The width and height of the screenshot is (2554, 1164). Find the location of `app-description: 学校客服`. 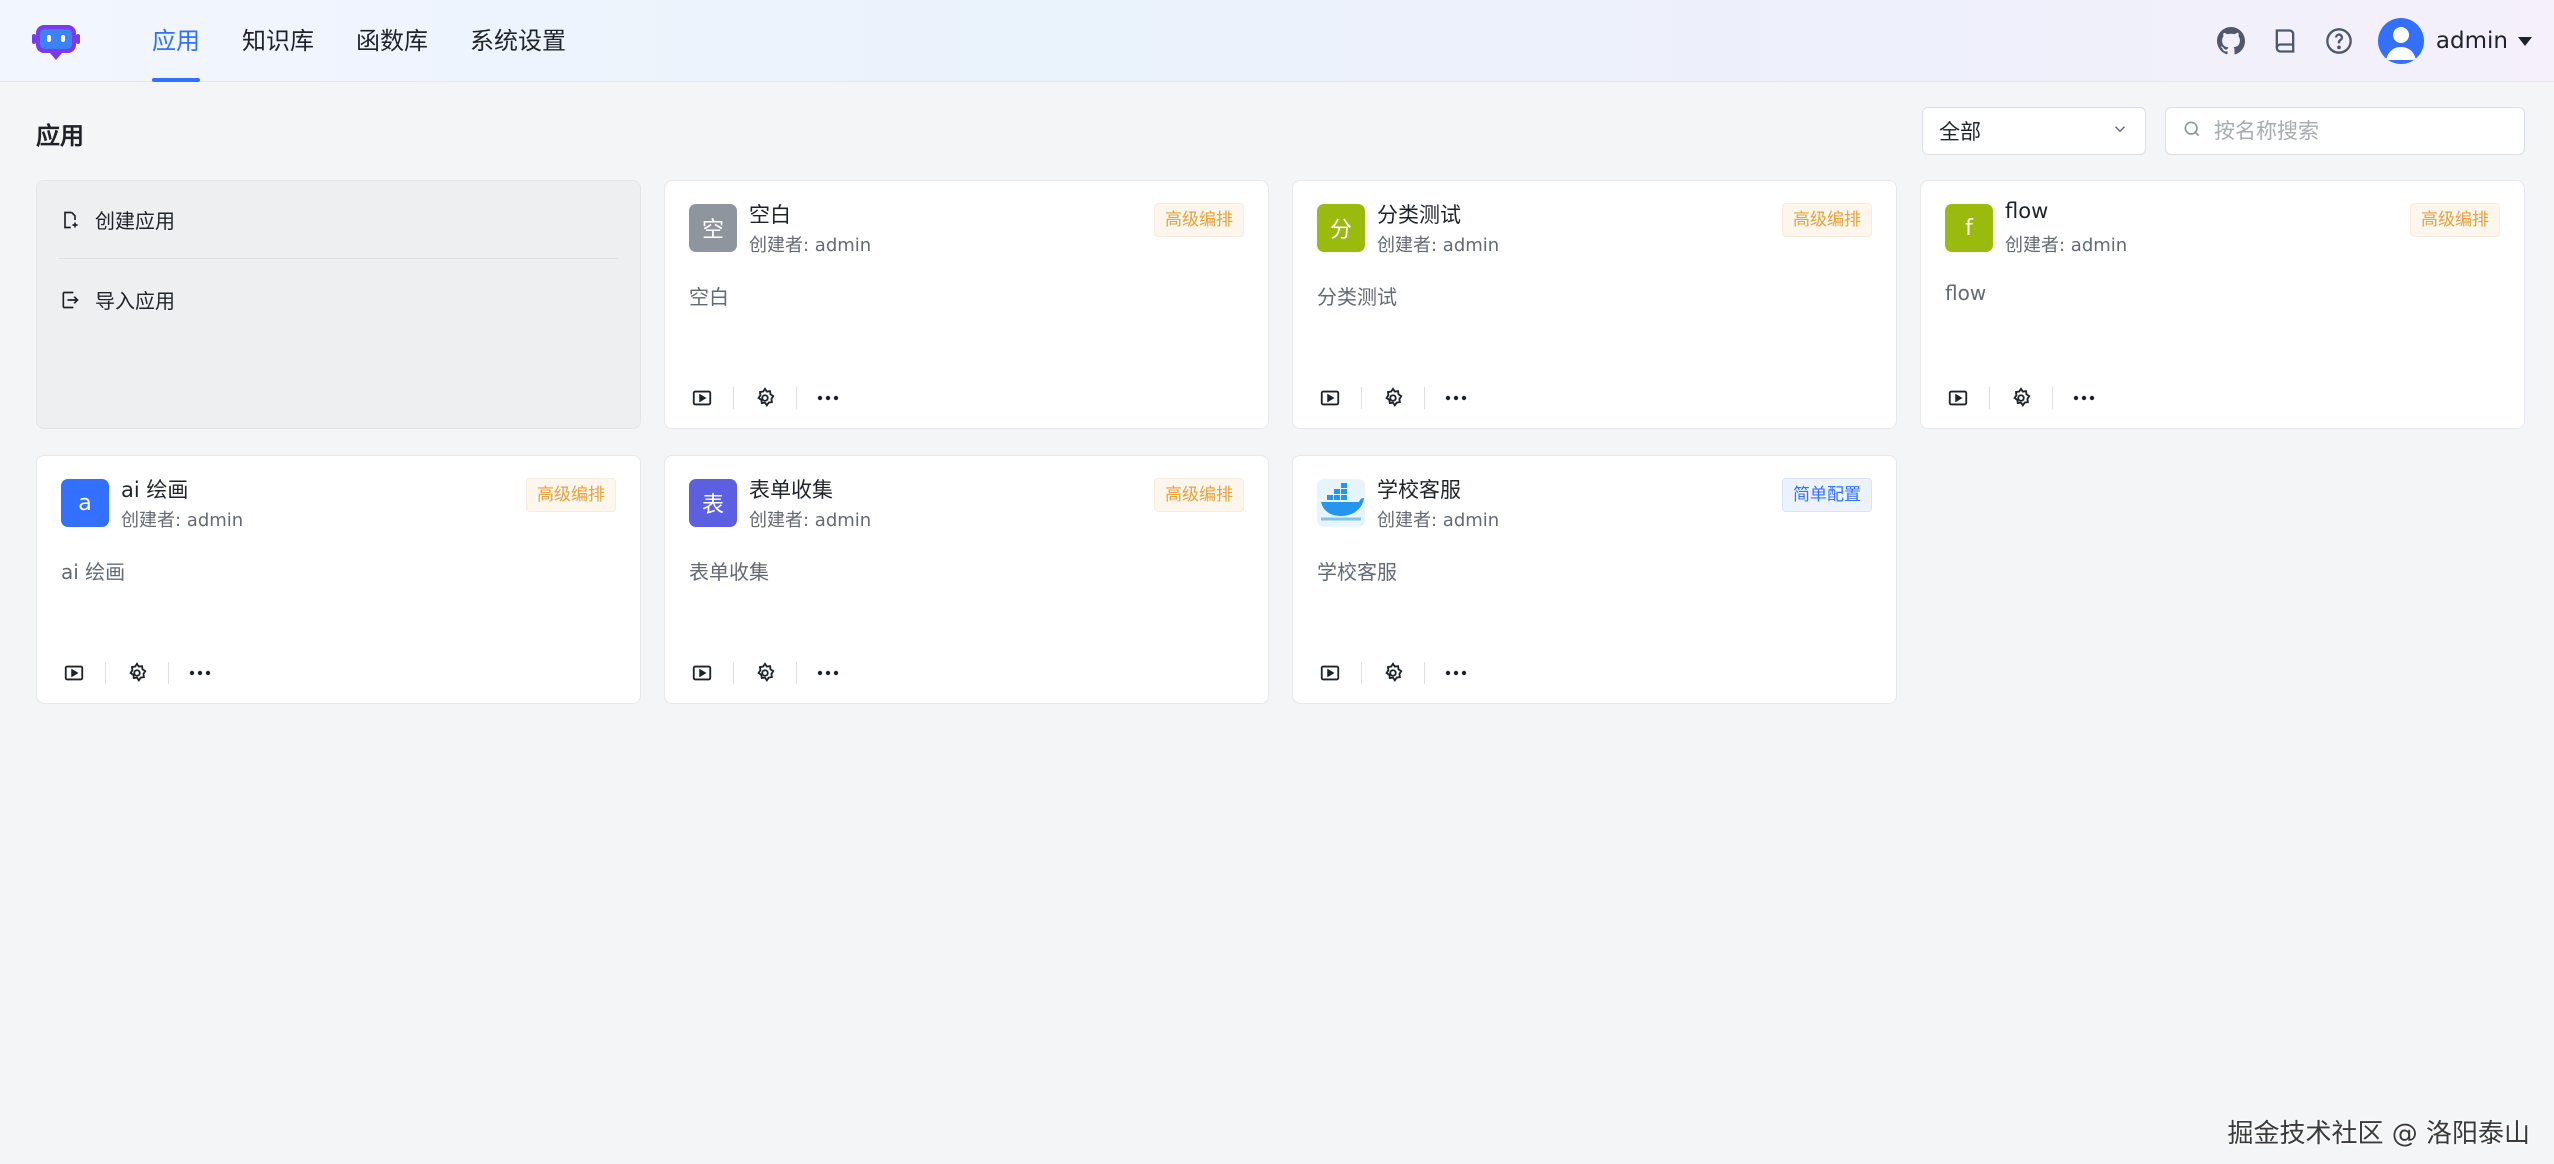

app-description: 学校客服 is located at coordinates (1357, 572).